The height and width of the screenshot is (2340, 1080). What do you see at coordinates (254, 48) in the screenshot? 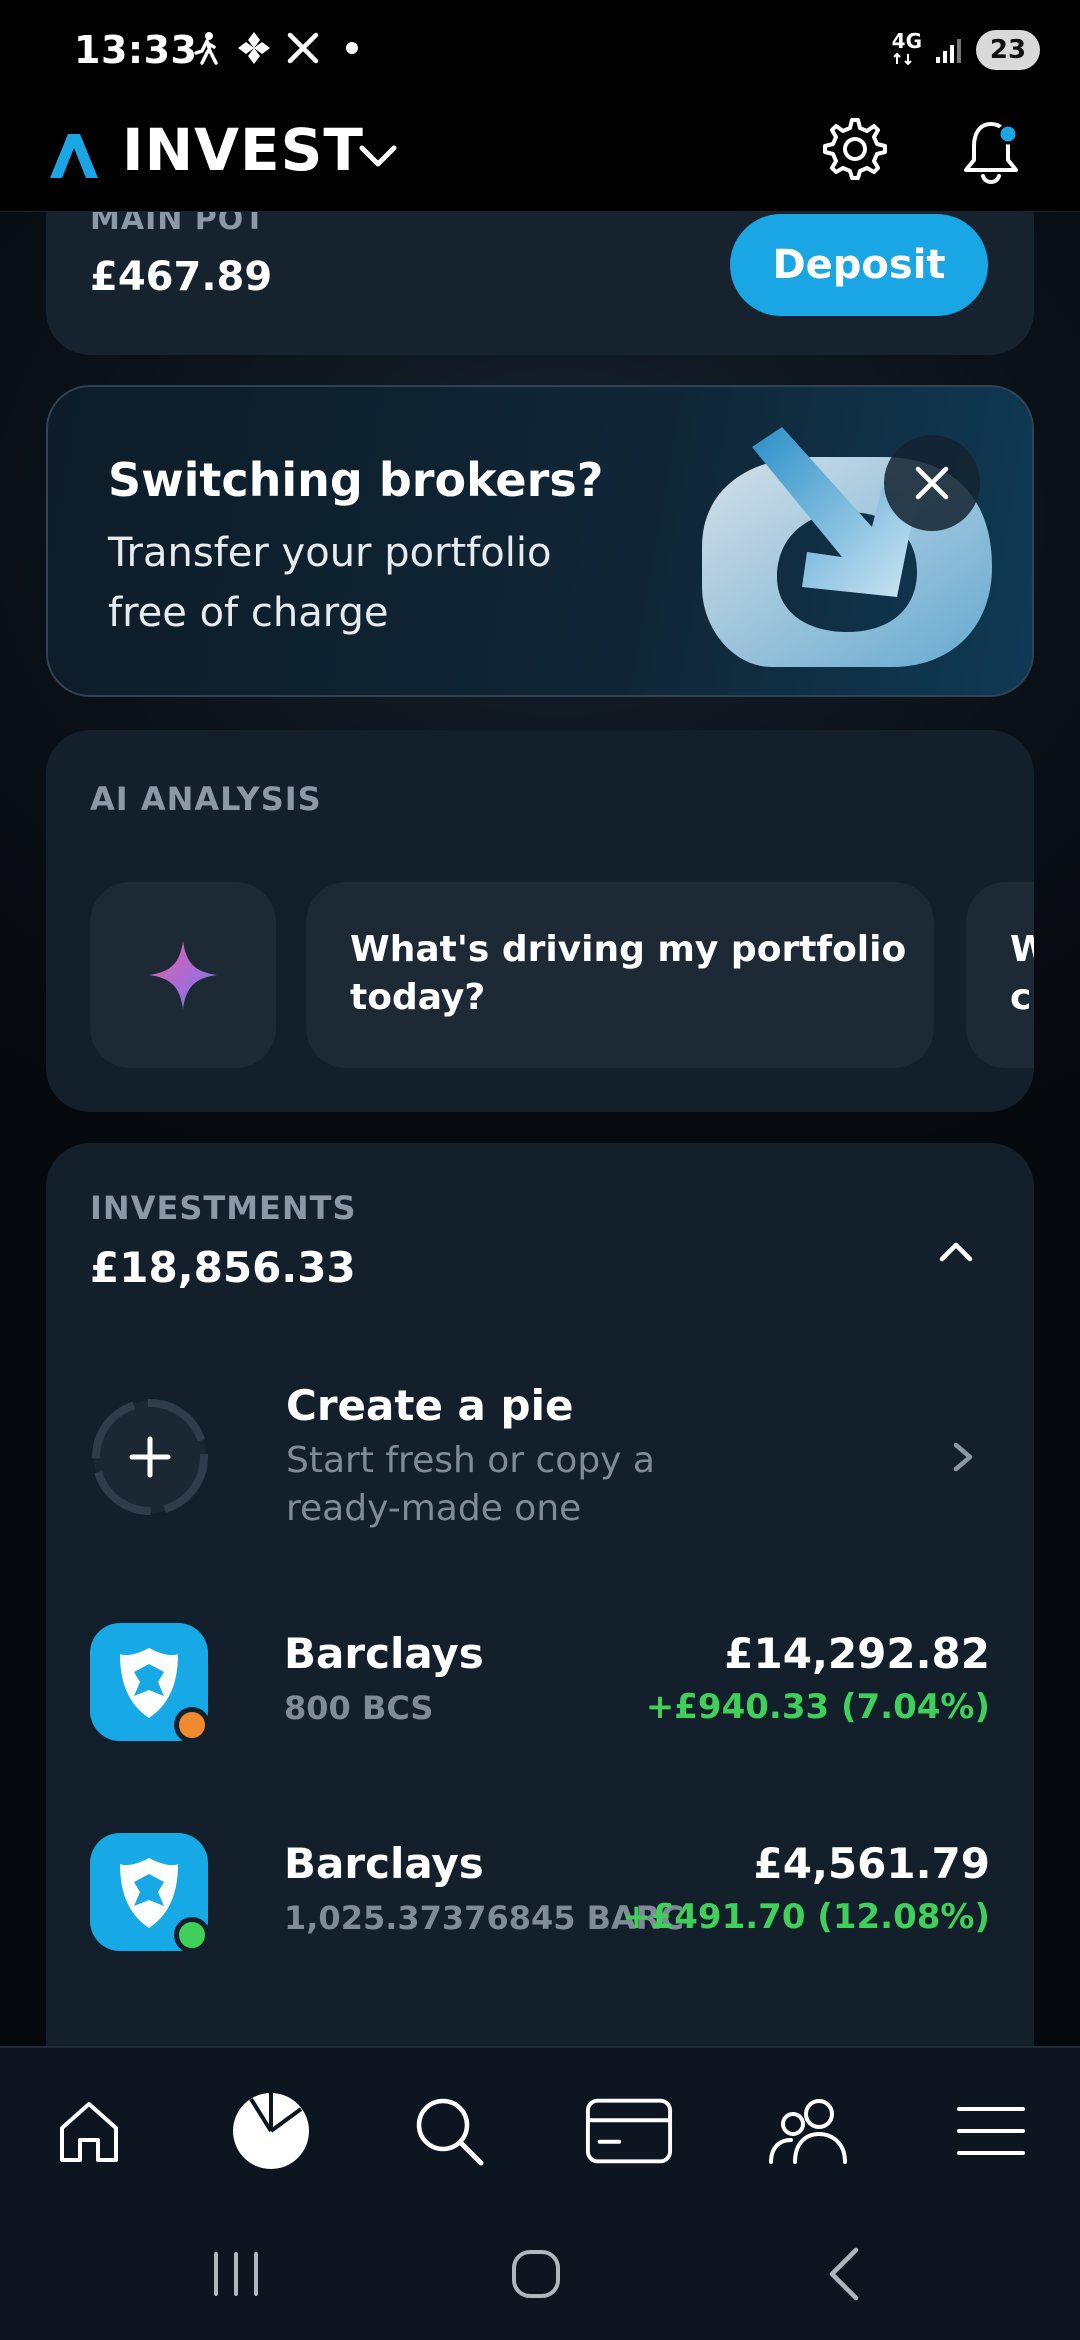
I see `bank-logo-icon` at bounding box center [254, 48].